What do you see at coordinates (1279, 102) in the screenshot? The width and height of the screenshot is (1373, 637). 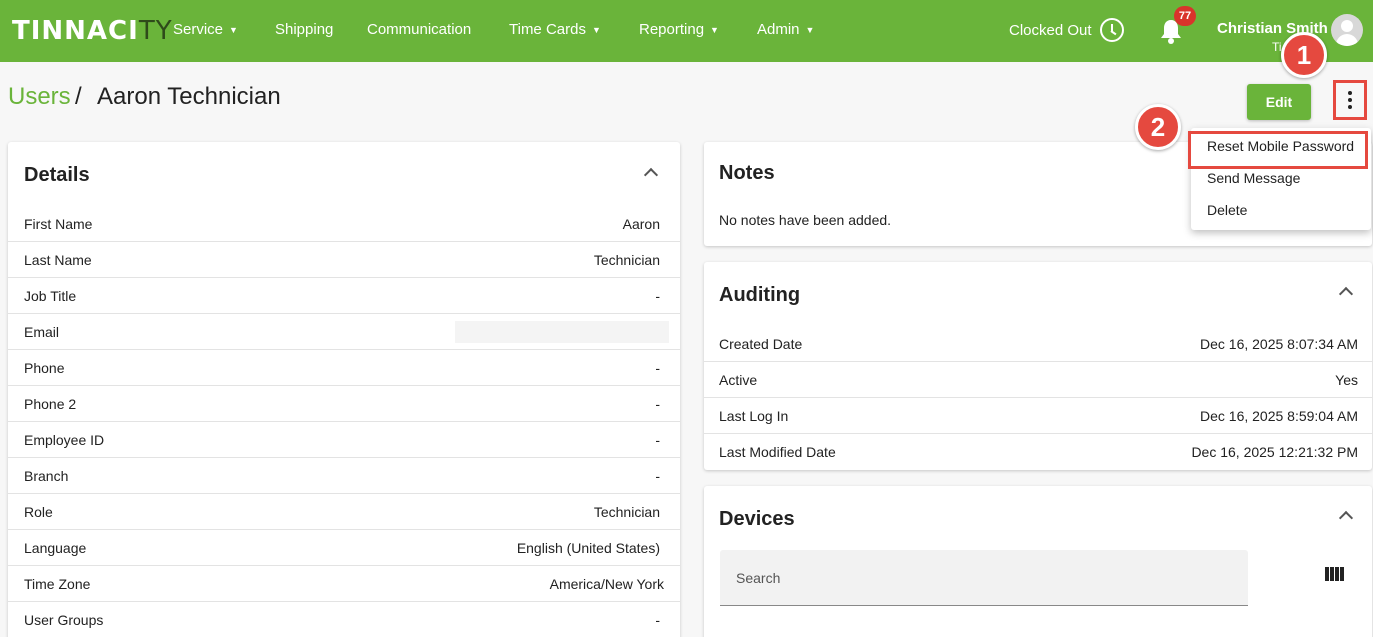 I see `edit-button: Edit` at bounding box center [1279, 102].